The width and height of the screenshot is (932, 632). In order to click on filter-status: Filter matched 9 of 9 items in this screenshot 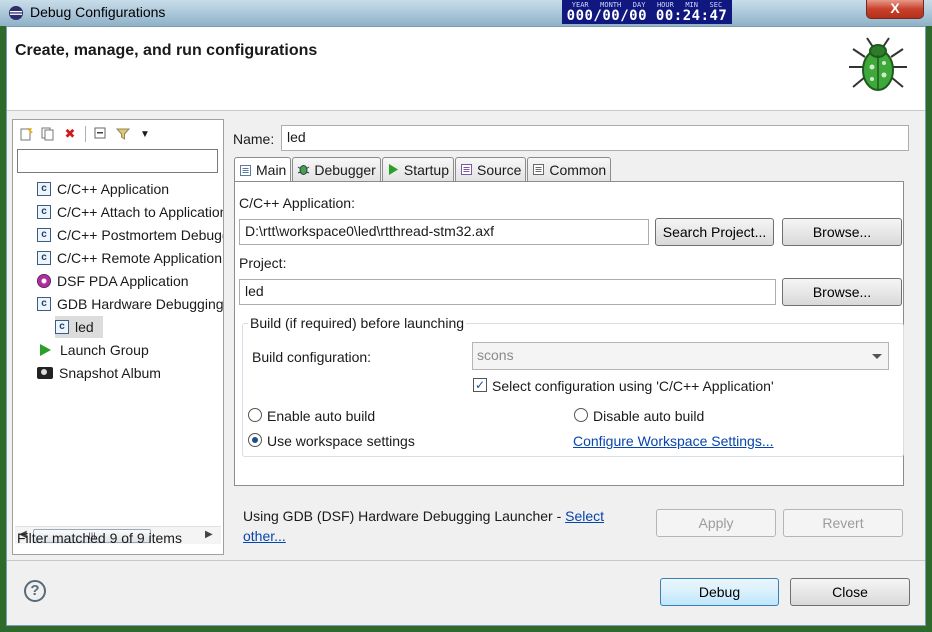, I will do `click(99, 538)`.